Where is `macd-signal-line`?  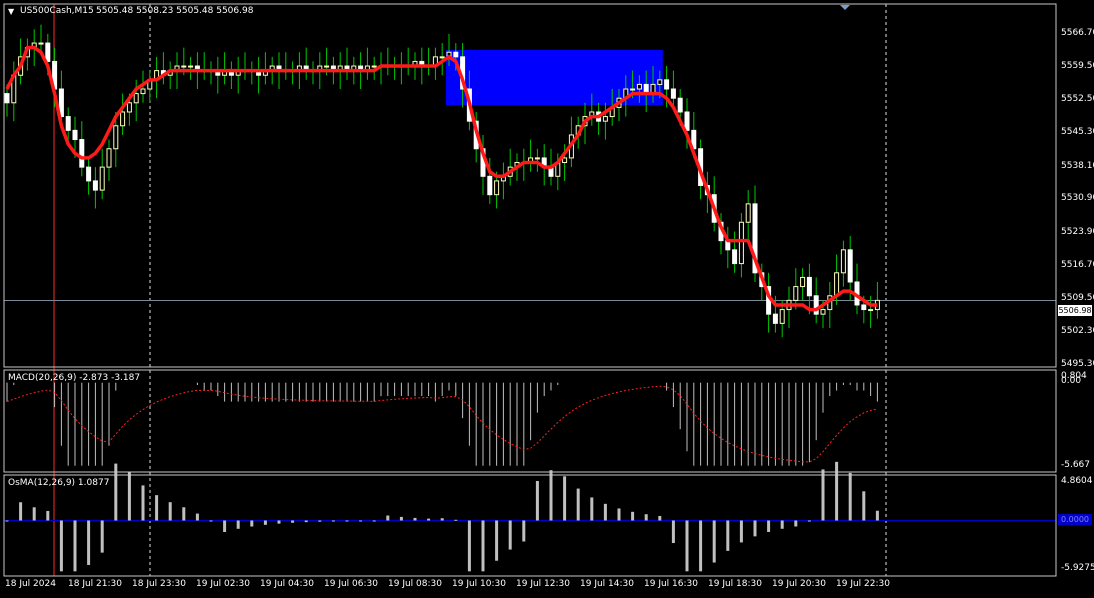 macd-signal-line is located at coordinates (442, 424).